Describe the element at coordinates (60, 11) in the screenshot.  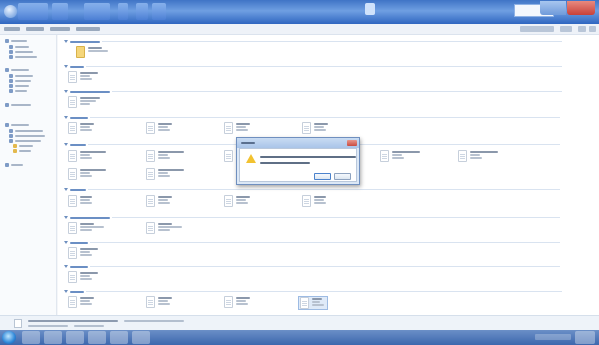
I see `location-segment` at that location.